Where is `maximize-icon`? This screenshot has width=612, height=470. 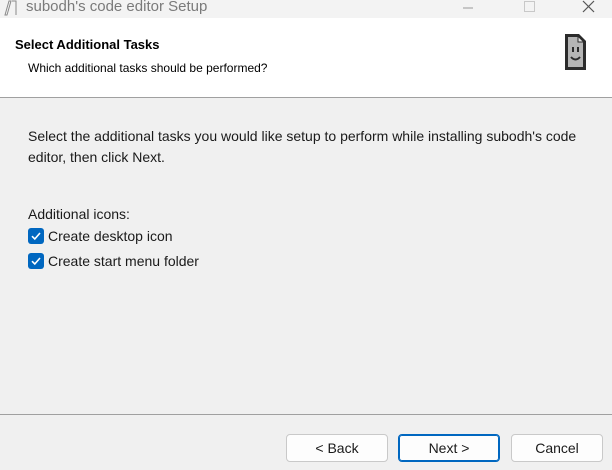
maximize-icon is located at coordinates (529, 9).